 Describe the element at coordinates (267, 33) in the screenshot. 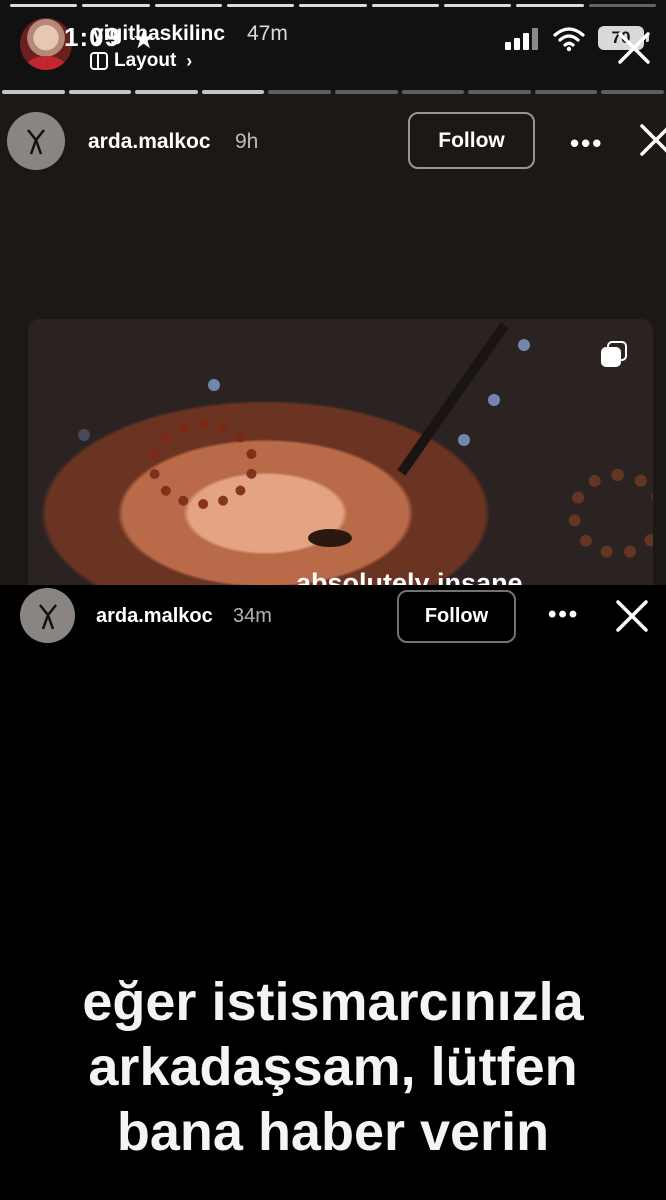

I see `outer-story-time: 47m` at that location.